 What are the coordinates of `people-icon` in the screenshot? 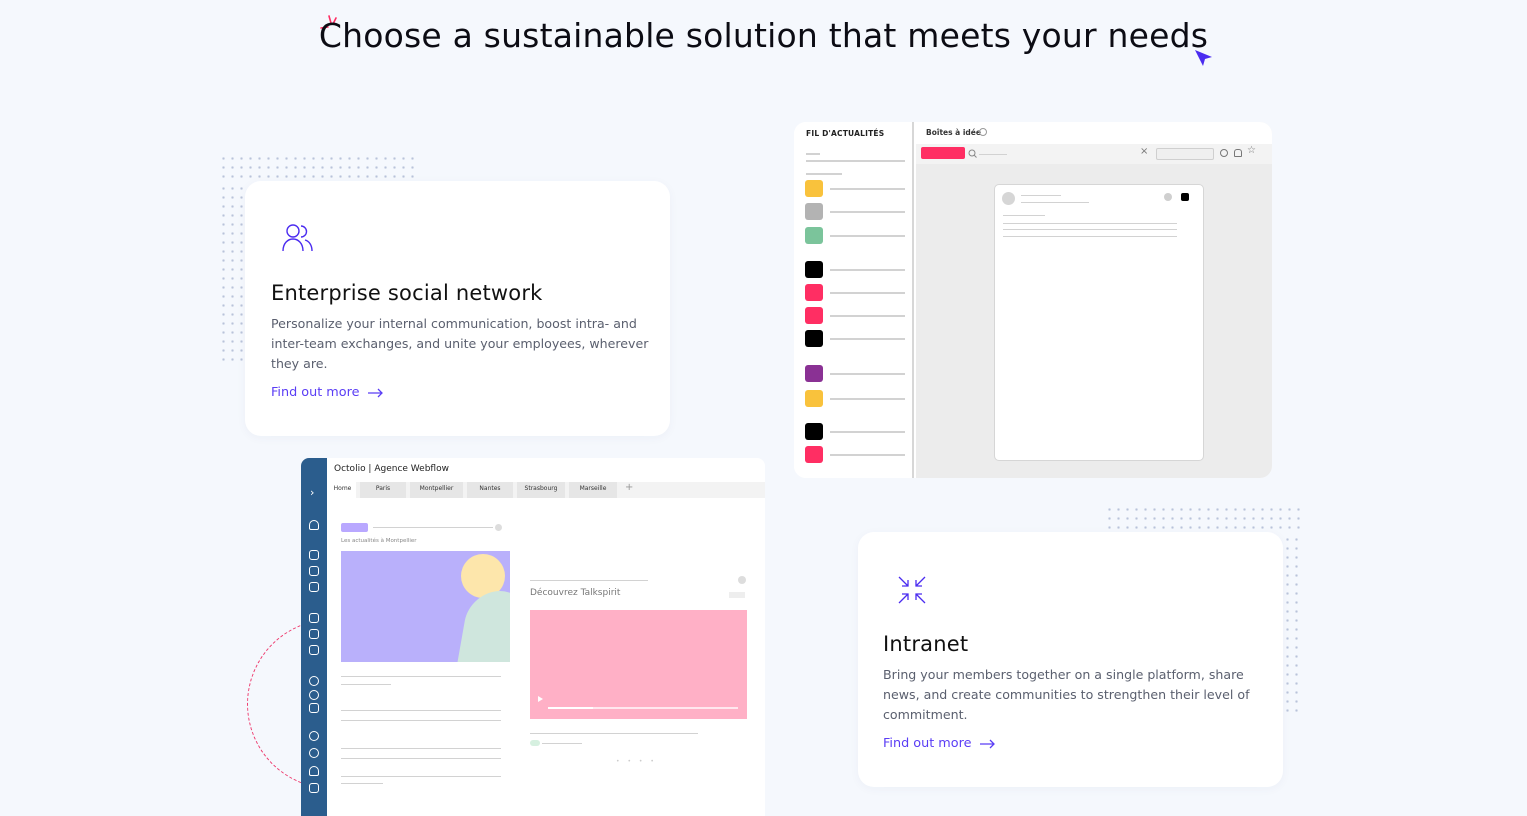 It's located at (314, 681).